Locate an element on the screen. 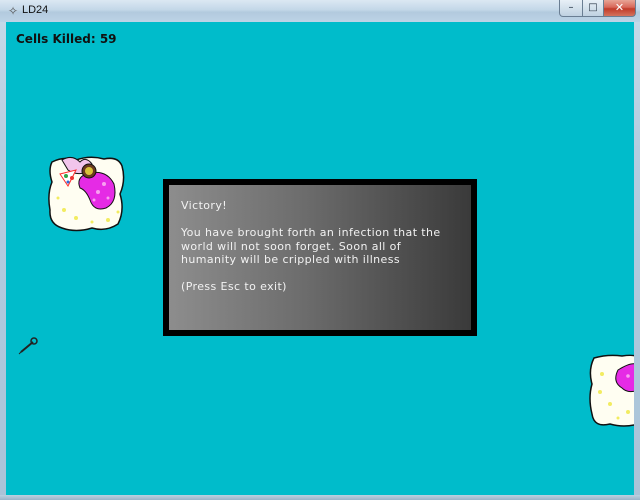 Image resolution: width=640 pixels, height=500 pixels. syringe-icon is located at coordinates (28, 346).